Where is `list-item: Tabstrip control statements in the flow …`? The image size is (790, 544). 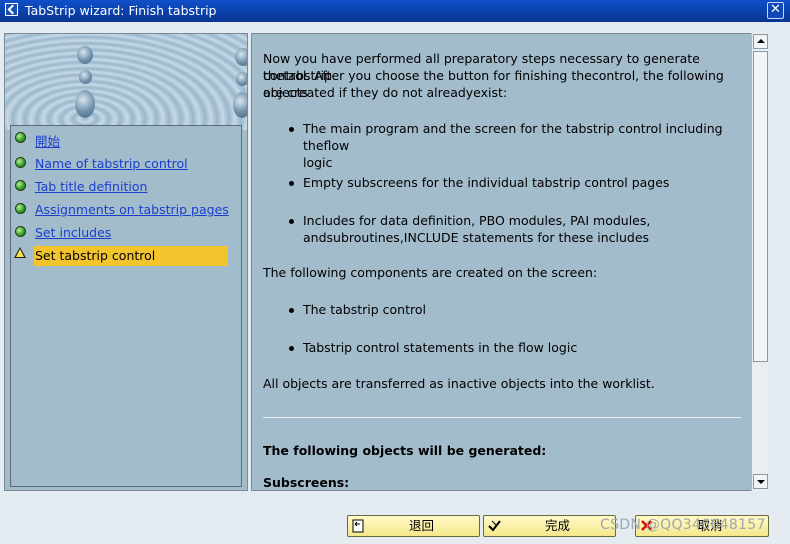 list-item: Tabstrip control statements in the flow … is located at coordinates (513, 347).